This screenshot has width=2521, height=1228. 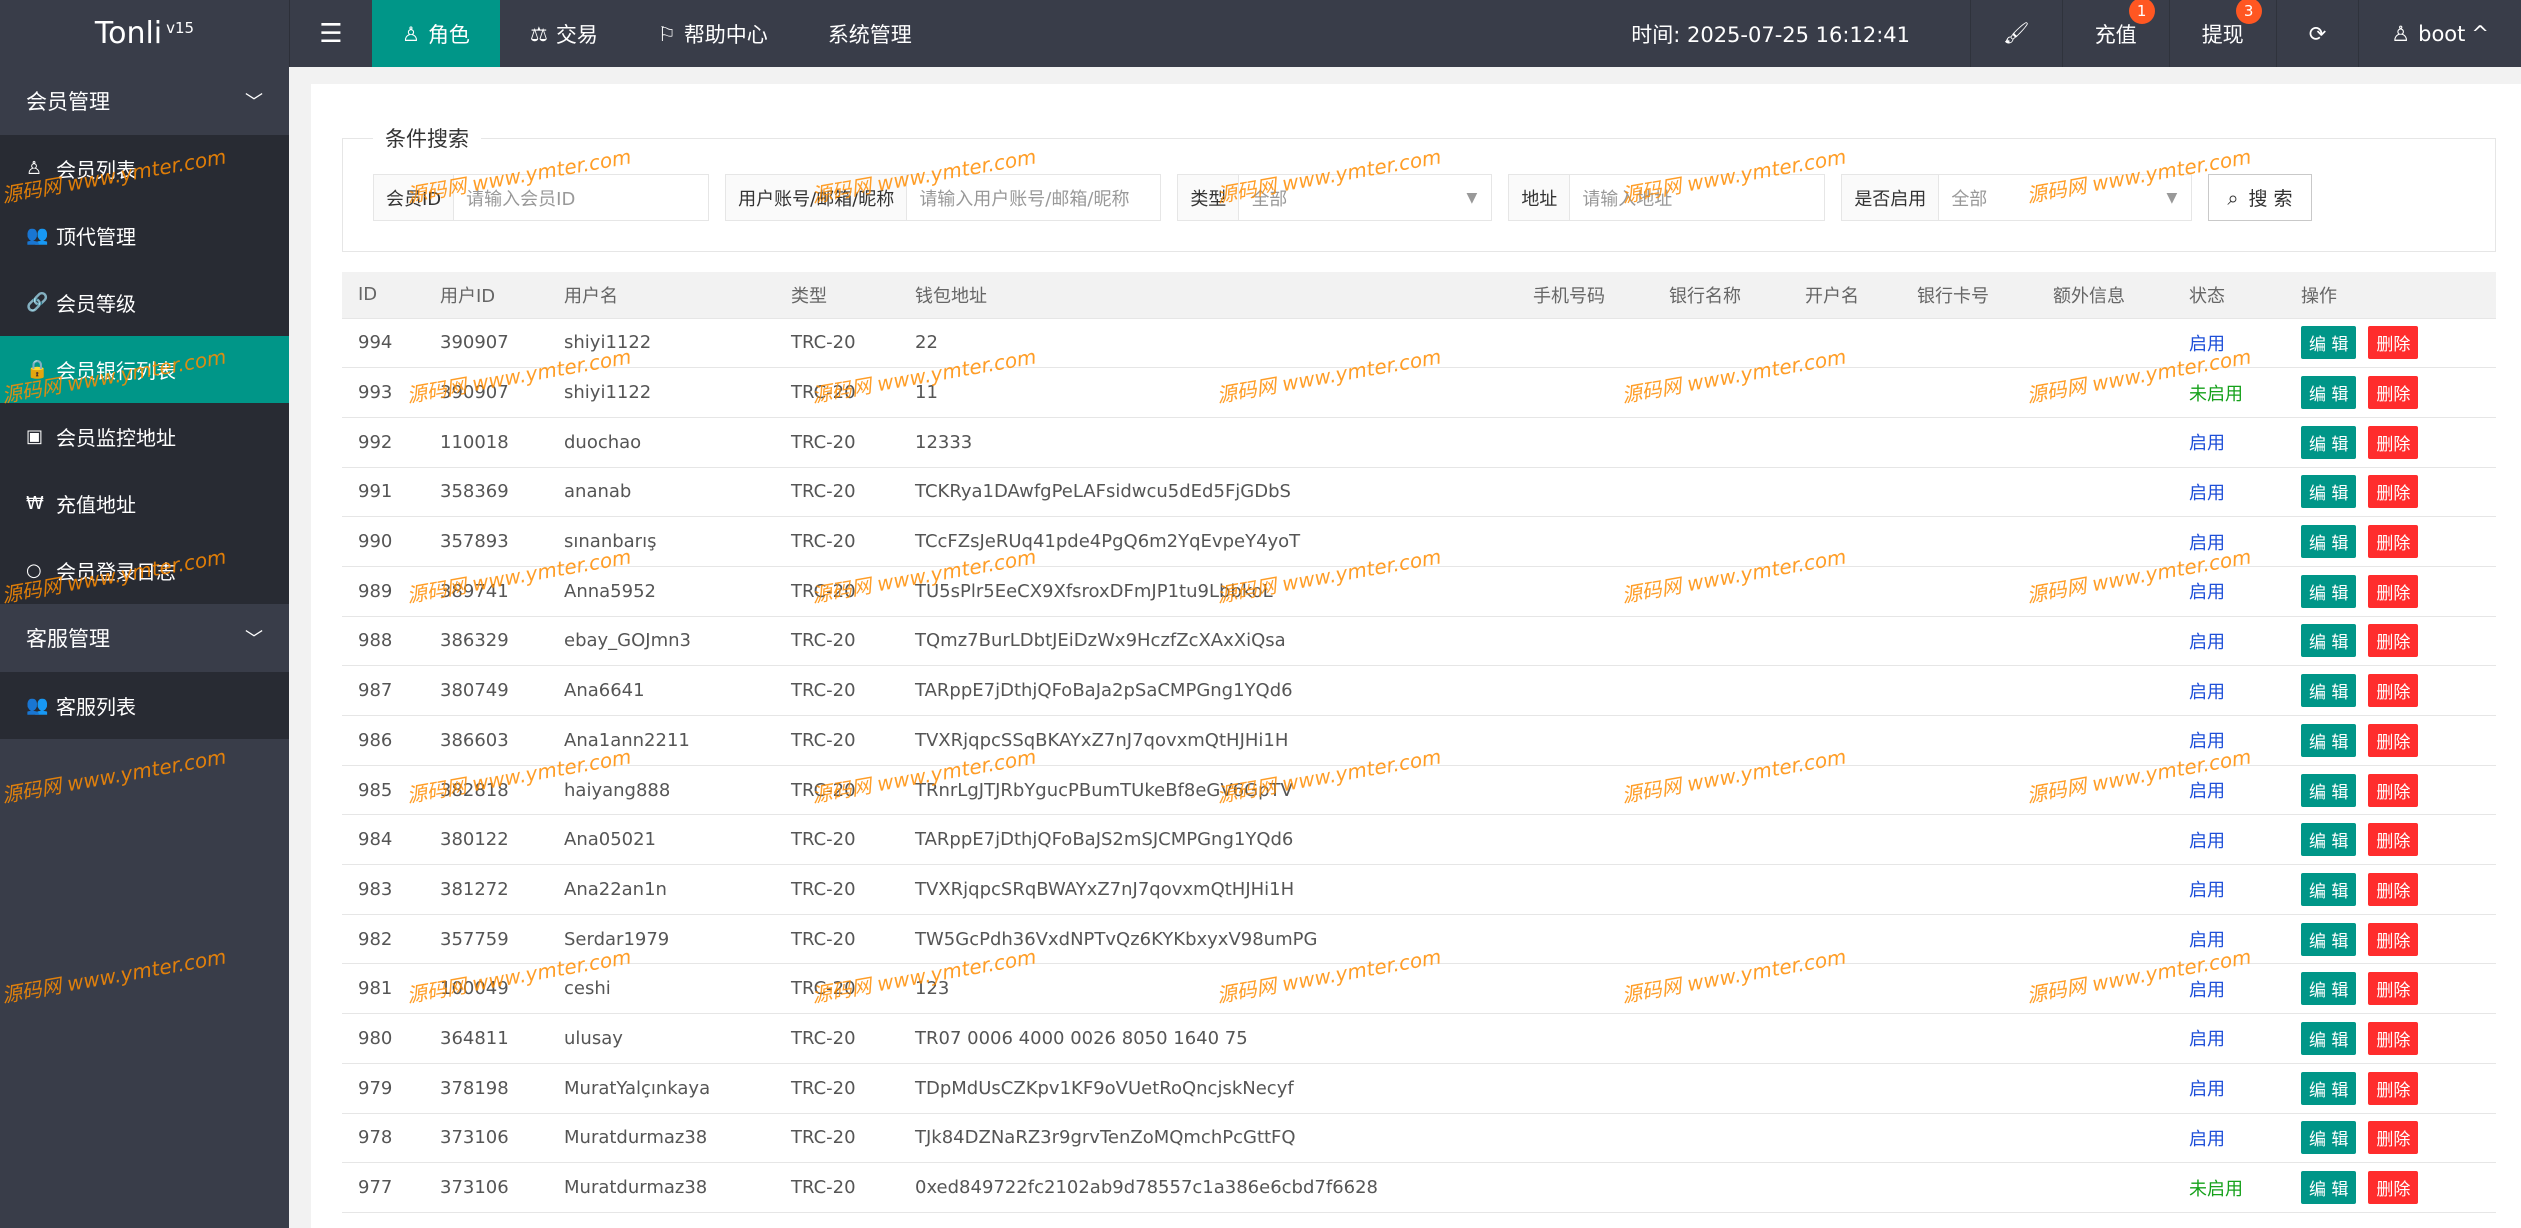 I want to click on app-logo: Tonli v15, so click(x=145, y=33).